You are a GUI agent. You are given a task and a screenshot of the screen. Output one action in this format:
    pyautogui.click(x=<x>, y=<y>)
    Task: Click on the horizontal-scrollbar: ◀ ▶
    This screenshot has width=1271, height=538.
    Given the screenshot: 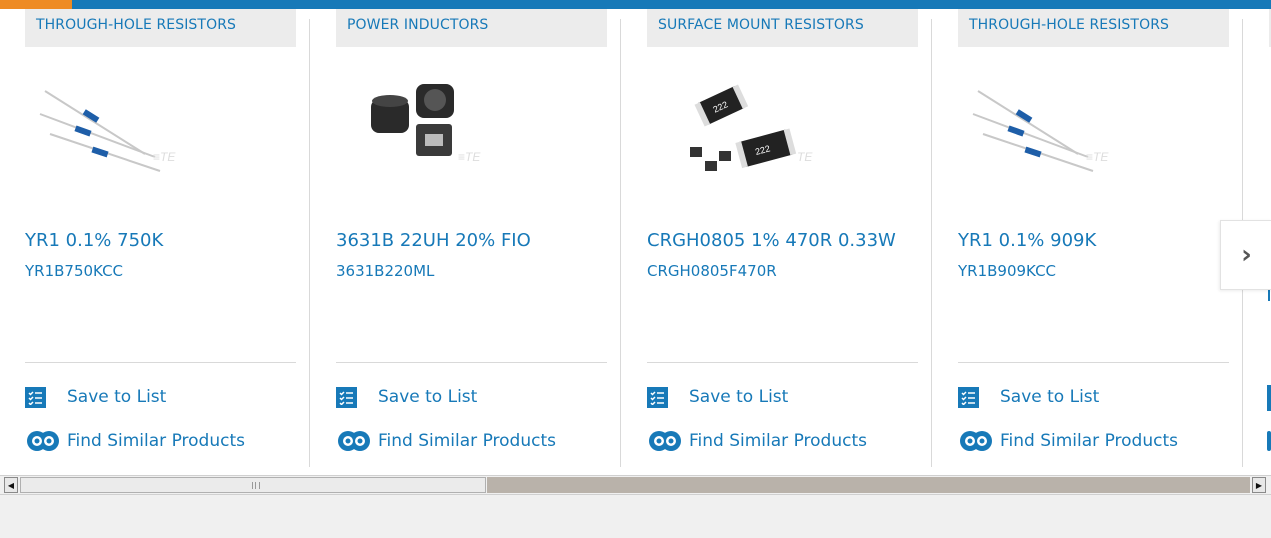 What is the action you would take?
    pyautogui.click(x=635, y=485)
    